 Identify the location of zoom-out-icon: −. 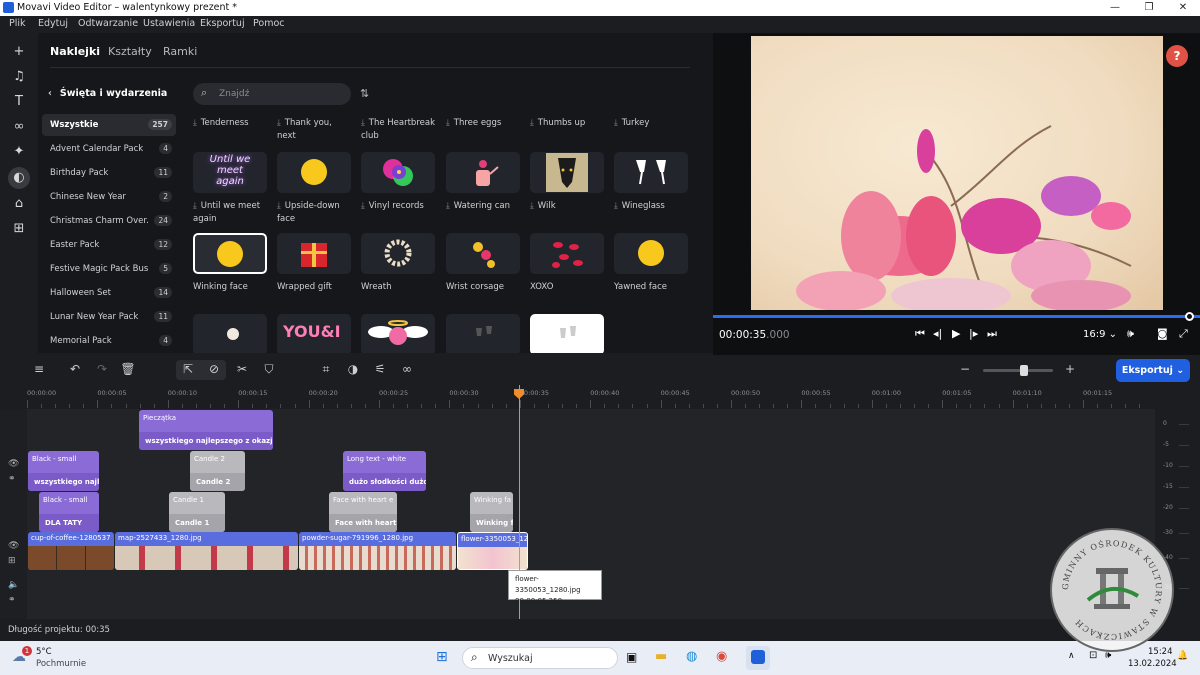
(965, 369).